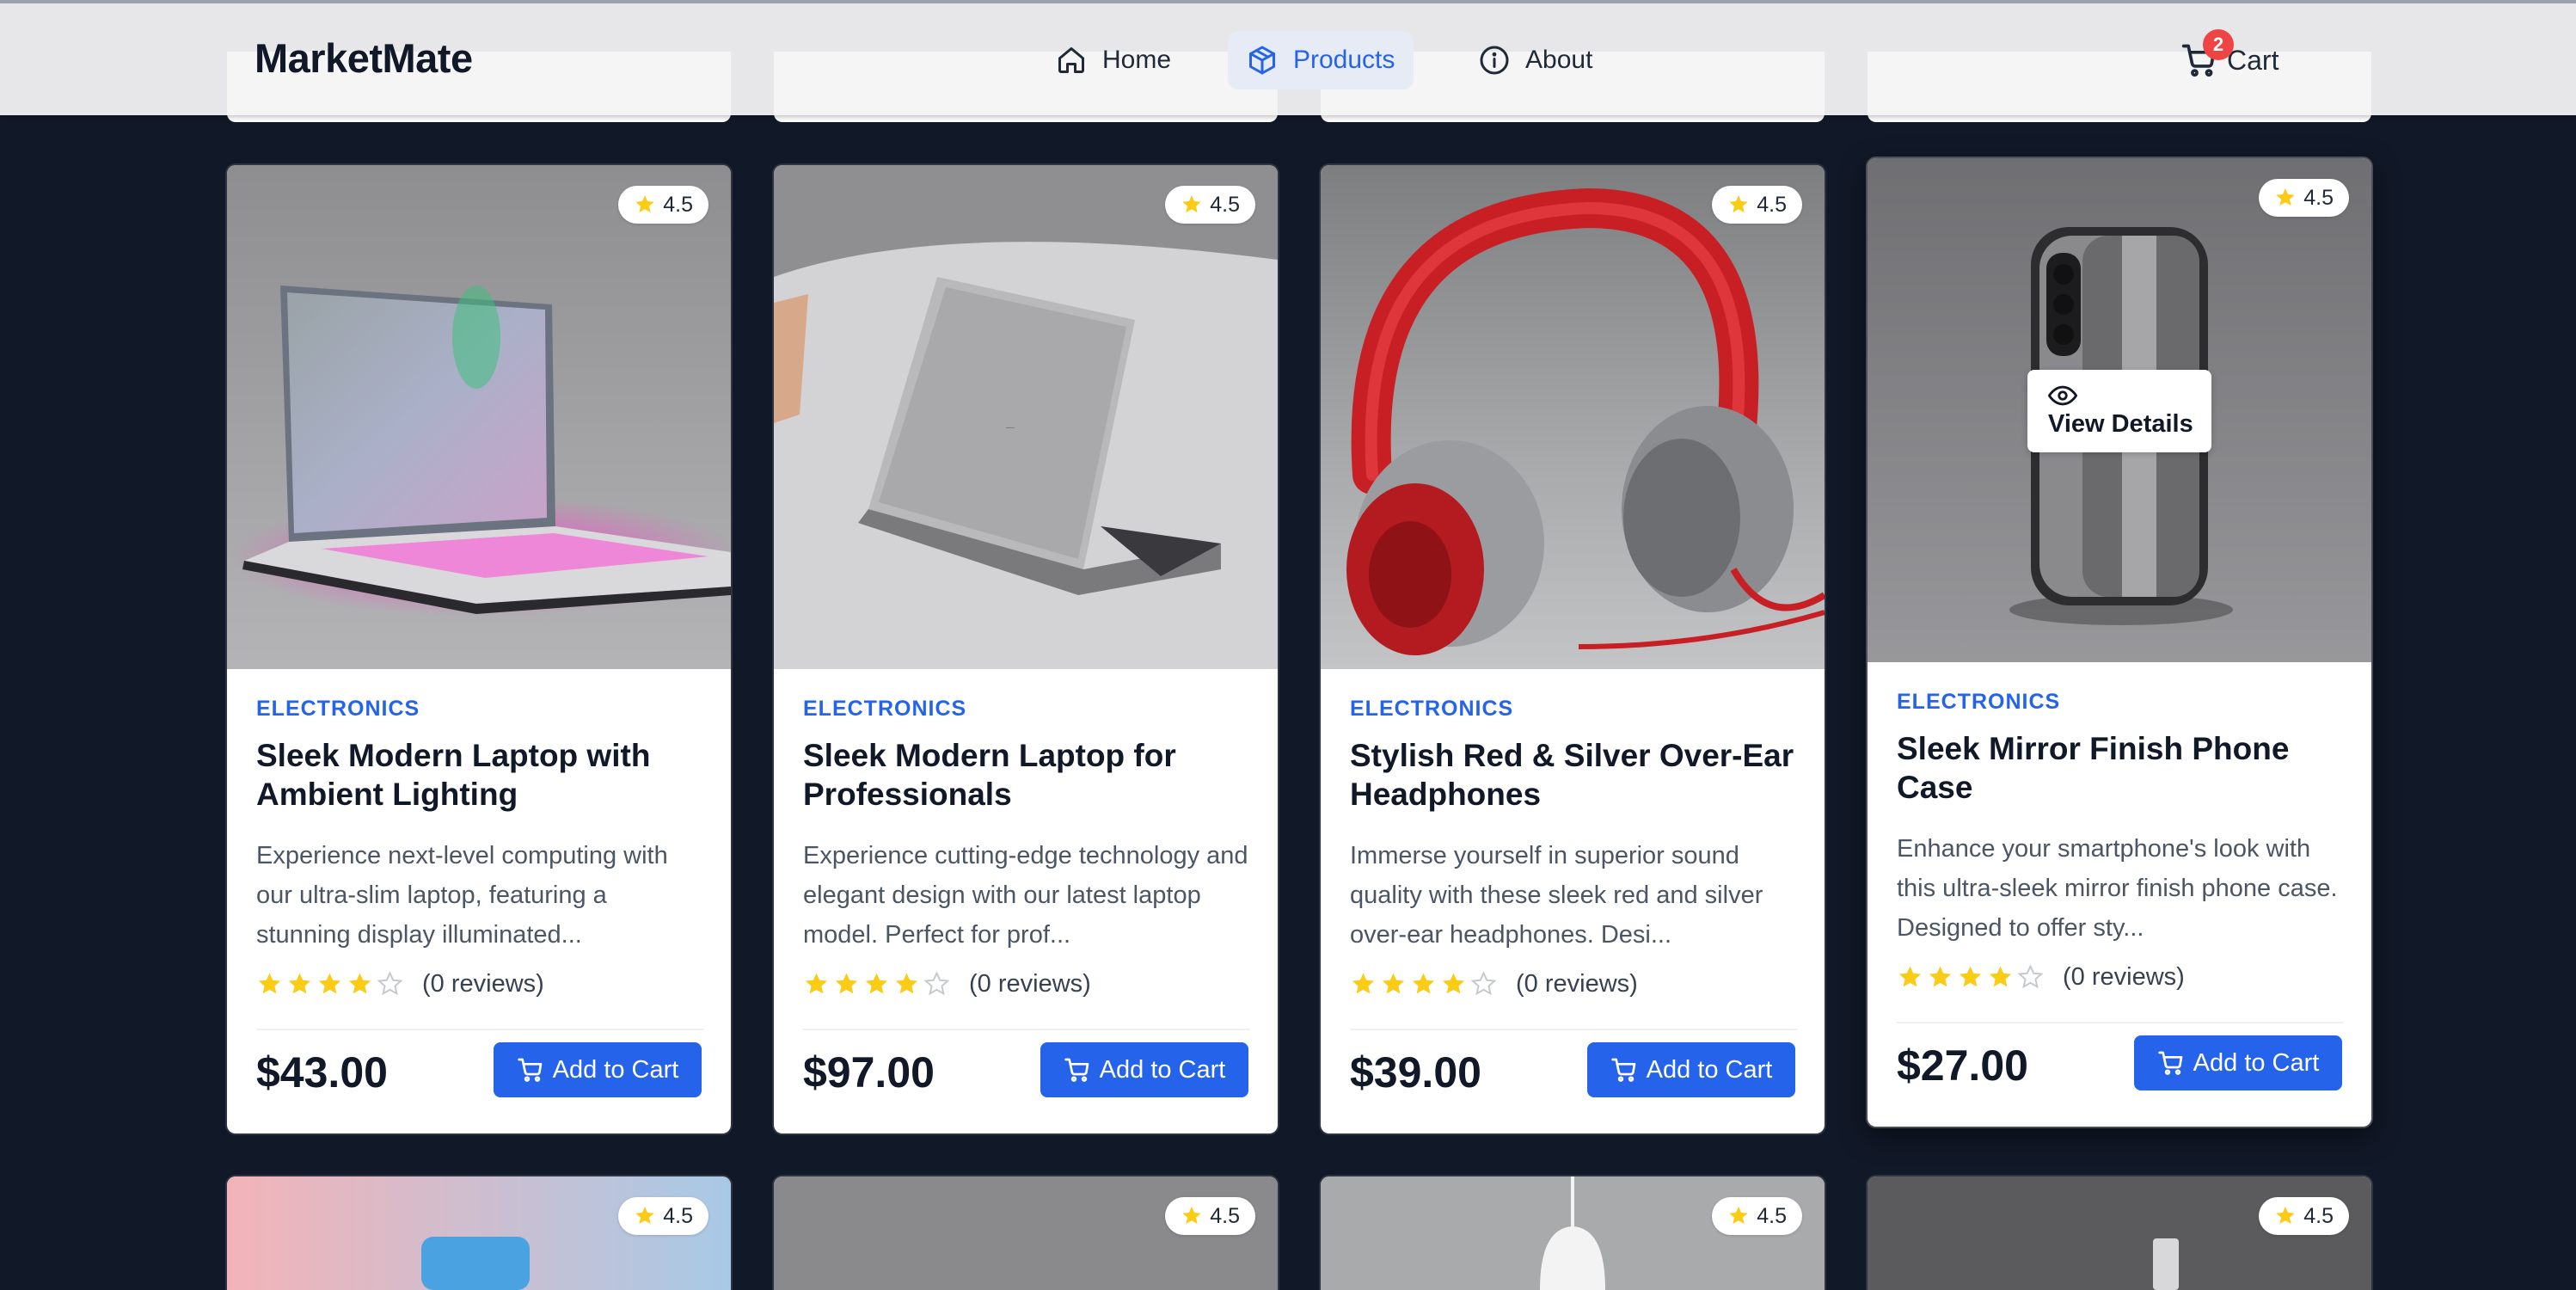 This screenshot has height=1290, width=2576. What do you see at coordinates (479, 417) in the screenshot?
I see `laptop-ambient-image: 4.5` at bounding box center [479, 417].